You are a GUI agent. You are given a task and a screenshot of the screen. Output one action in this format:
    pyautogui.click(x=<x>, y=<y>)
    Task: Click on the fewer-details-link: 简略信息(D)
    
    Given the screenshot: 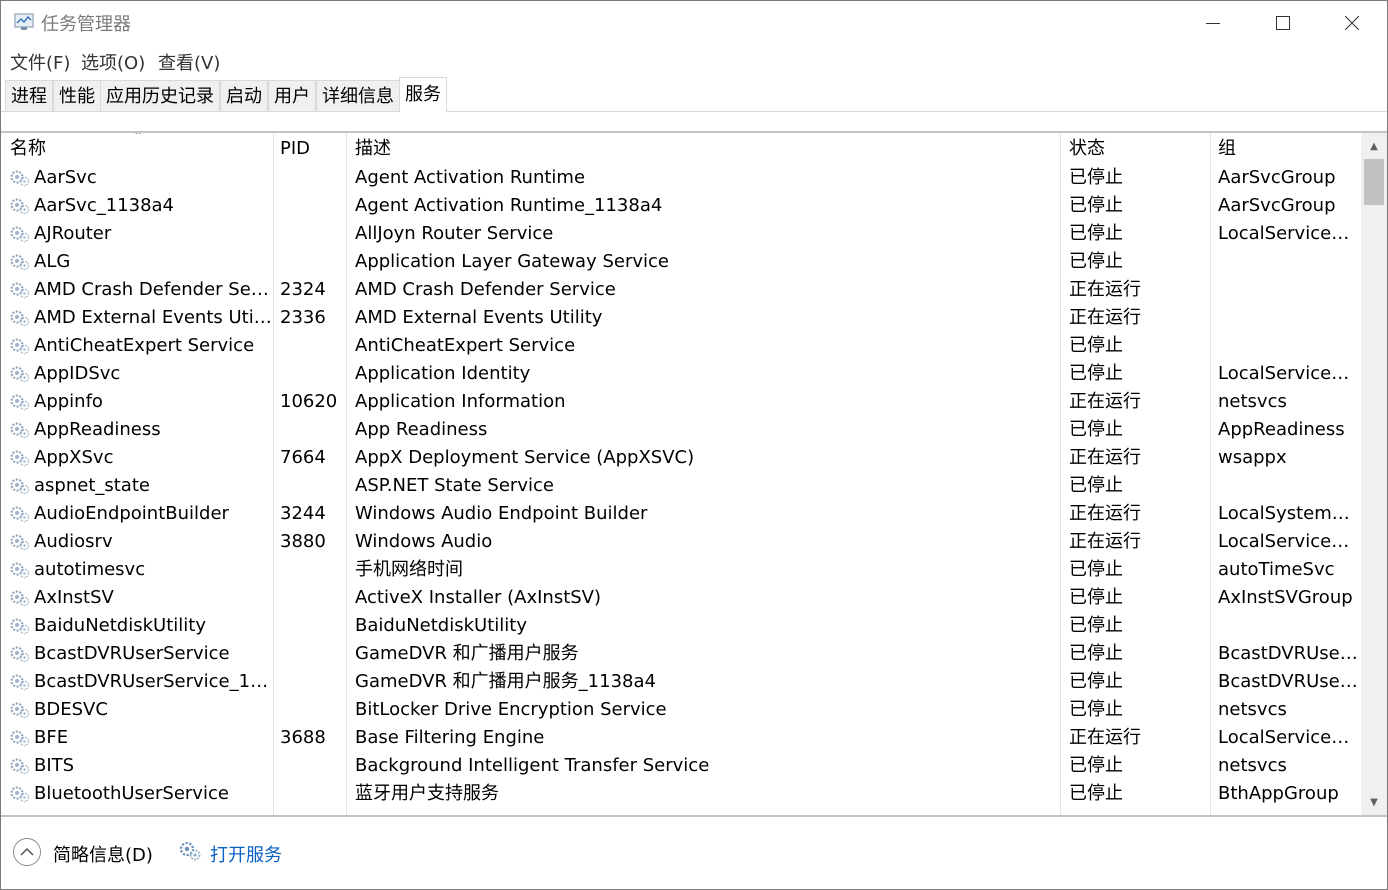 What is the action you would take?
    pyautogui.click(x=103, y=854)
    